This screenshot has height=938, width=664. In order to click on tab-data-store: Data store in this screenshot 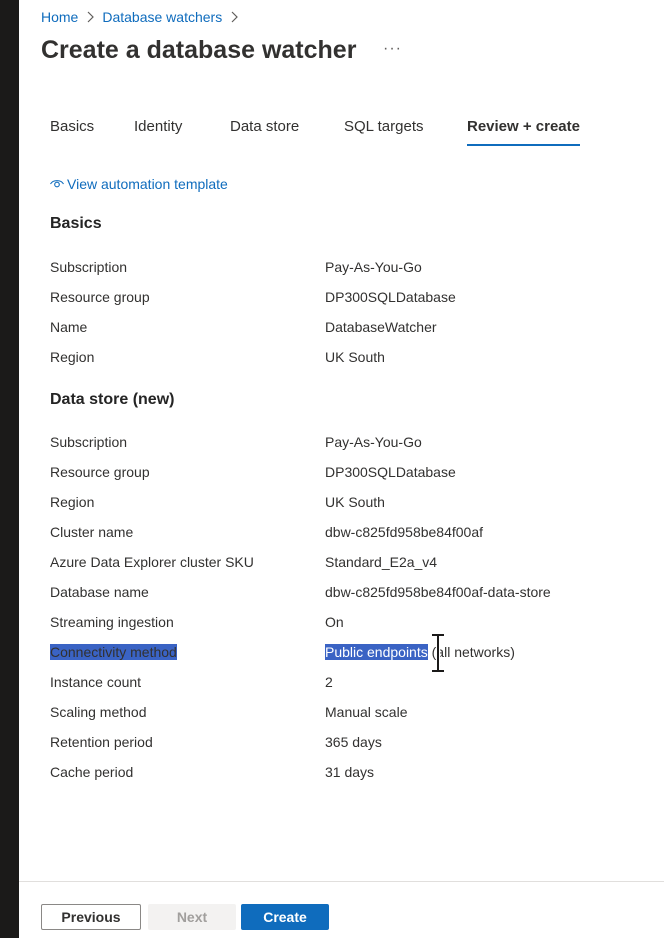, I will do `click(264, 131)`.